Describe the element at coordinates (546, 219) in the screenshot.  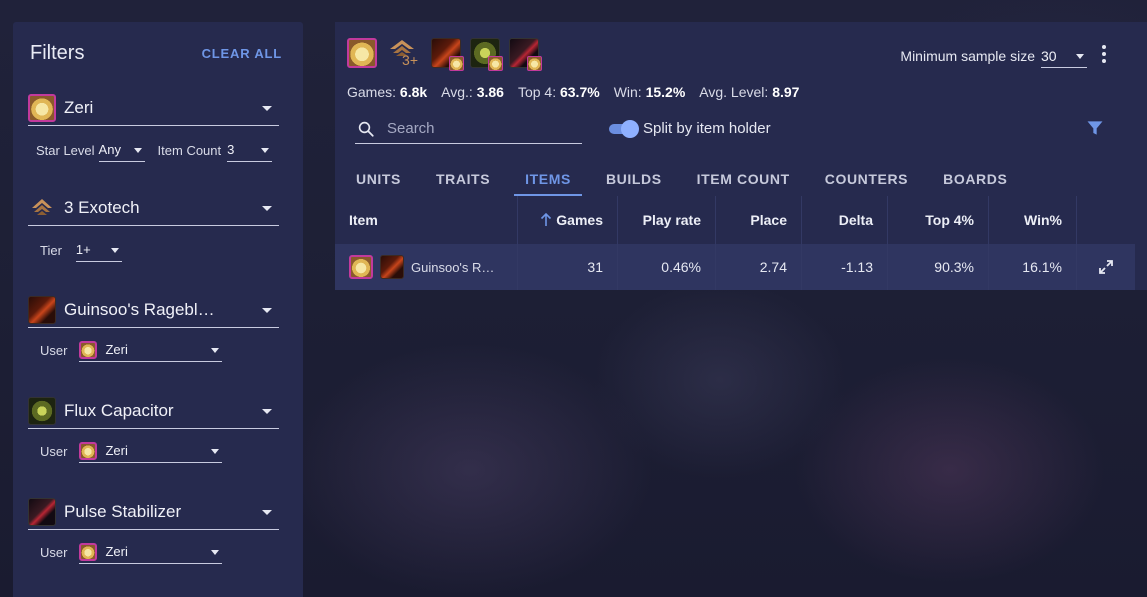
I see `sort-ascending-icon` at that location.